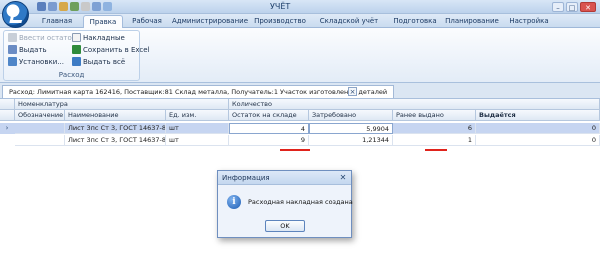  What do you see at coordinates (57, 21) in the screenshot?
I see `tab-main: Главная` at bounding box center [57, 21].